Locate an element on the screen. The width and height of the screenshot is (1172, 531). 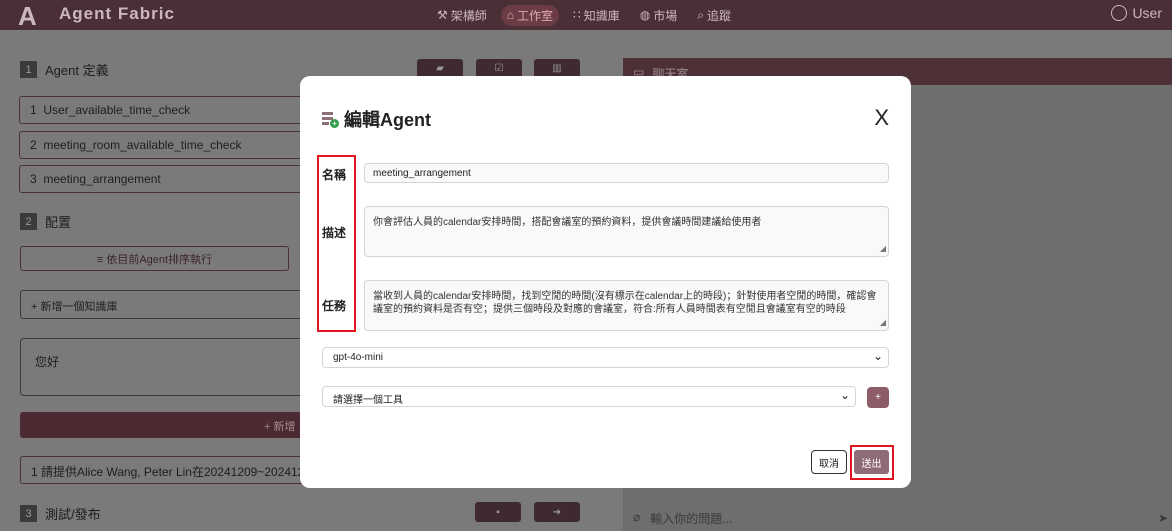
dialog-title-text: 編輯Agent is located at coordinates (387, 120).